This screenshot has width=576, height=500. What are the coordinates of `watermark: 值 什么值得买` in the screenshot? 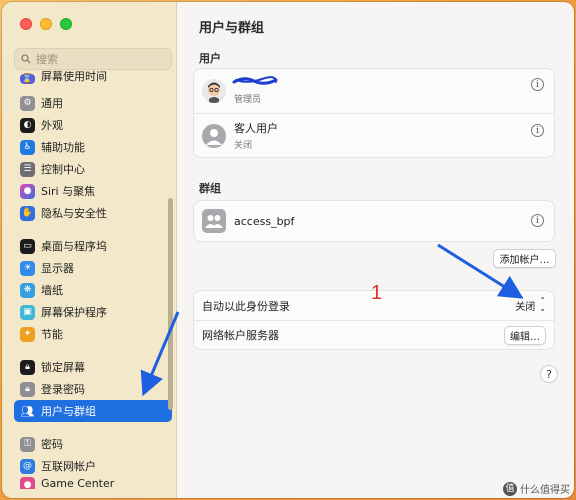 It's located at (536, 488).